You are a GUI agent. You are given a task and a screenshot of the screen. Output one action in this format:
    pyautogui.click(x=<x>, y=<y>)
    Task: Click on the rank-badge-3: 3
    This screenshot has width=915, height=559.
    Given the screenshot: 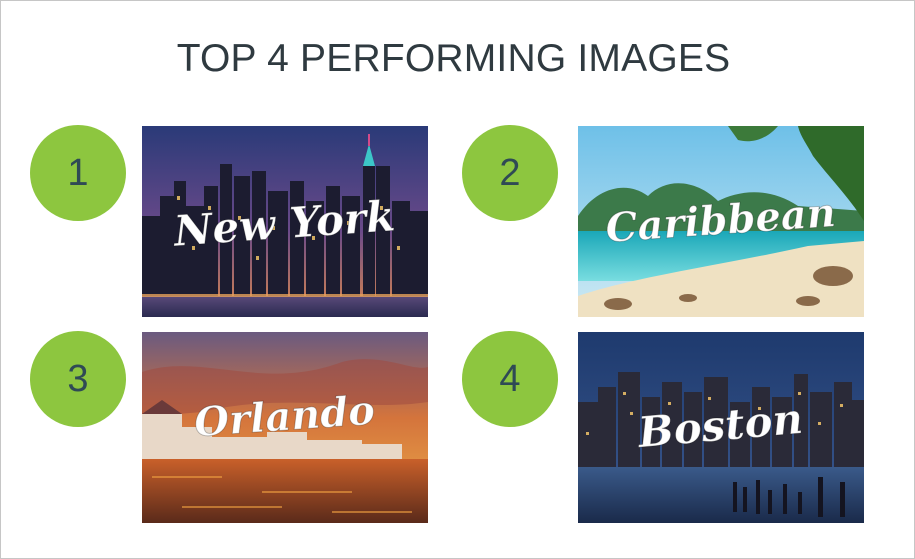 What is the action you would take?
    pyautogui.click(x=78, y=379)
    